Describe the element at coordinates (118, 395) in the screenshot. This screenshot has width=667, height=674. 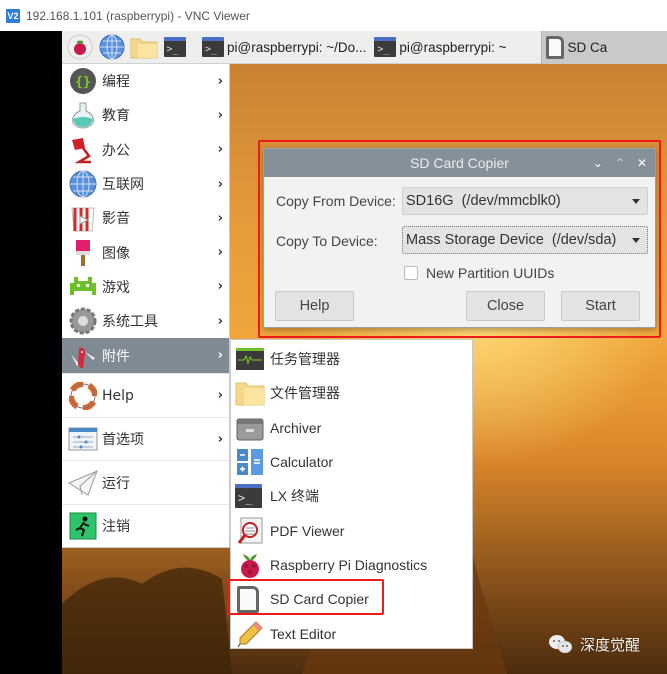
I see `menu-item-label: Help` at that location.